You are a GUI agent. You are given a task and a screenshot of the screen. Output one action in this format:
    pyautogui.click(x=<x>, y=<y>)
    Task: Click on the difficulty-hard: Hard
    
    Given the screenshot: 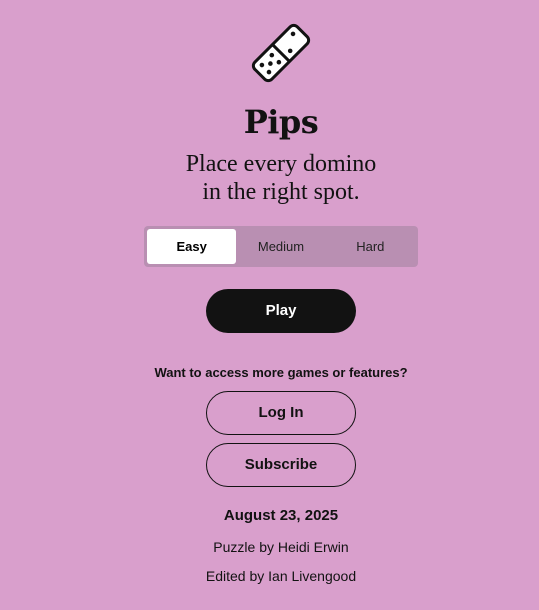 What is the action you would take?
    pyautogui.click(x=370, y=246)
    